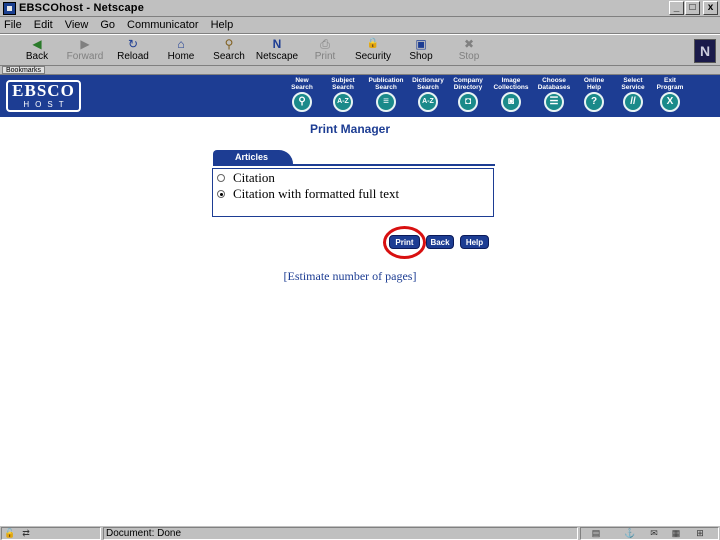  I want to click on databases-icon: ☰, so click(554, 102).